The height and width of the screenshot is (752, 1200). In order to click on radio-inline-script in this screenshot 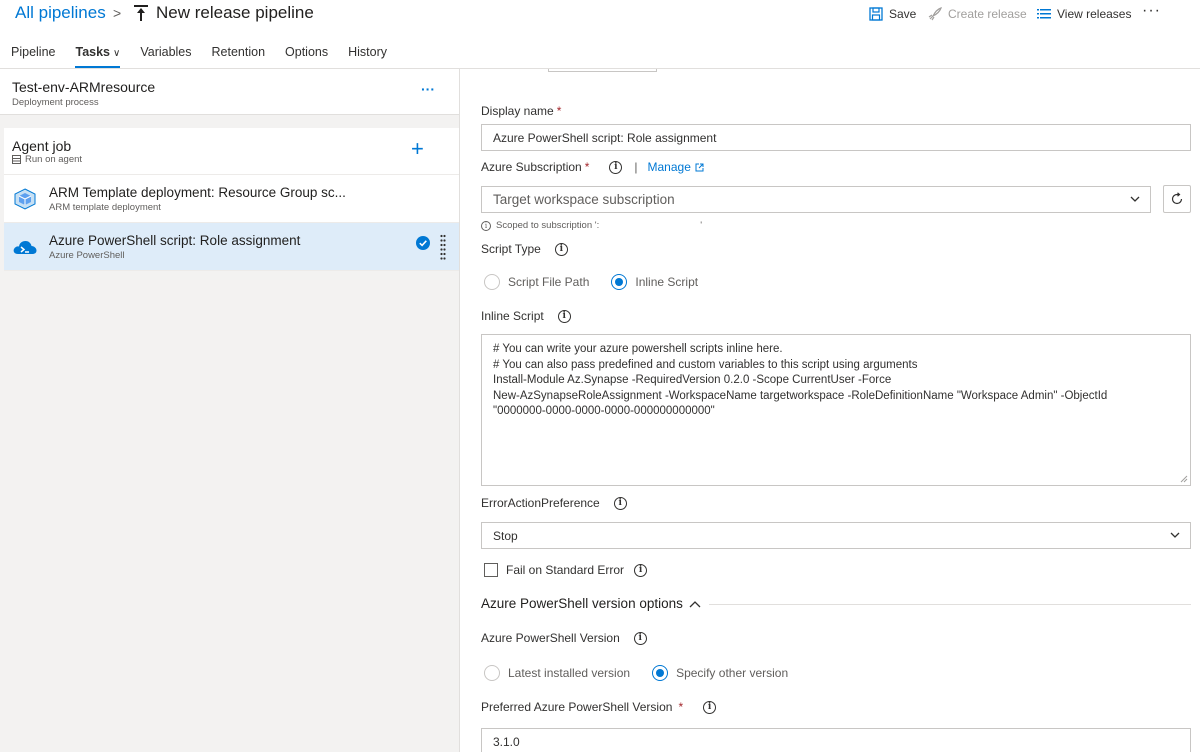, I will do `click(619, 282)`.